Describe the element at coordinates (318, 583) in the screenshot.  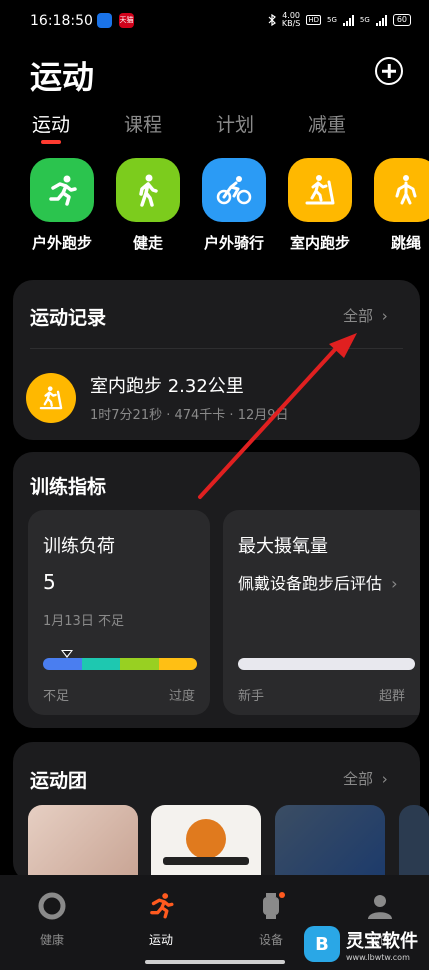
I see `vo2max-description: 佩戴设备跑步后评估 ›` at that location.